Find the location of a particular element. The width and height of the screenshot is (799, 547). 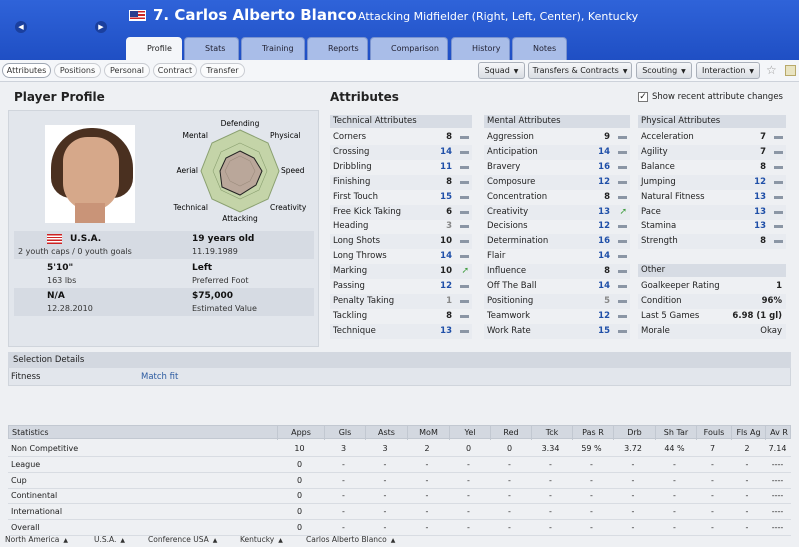

add-note-icon is located at coordinates (790, 70).